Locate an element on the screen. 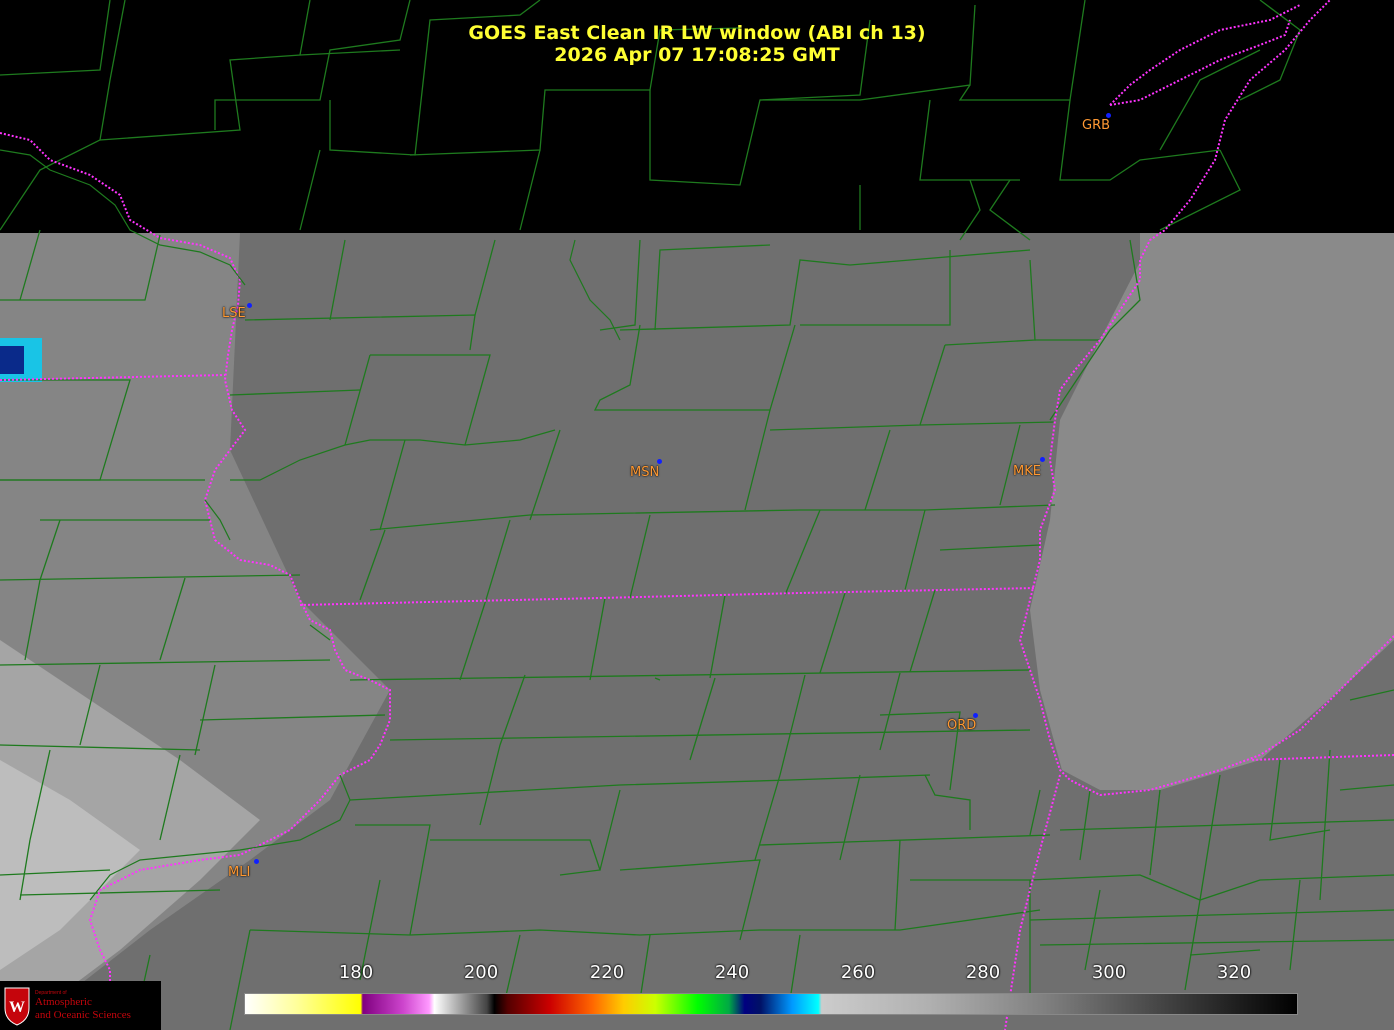 This screenshot has width=1394, height=1030. station-label-msn: MSN is located at coordinates (645, 472).